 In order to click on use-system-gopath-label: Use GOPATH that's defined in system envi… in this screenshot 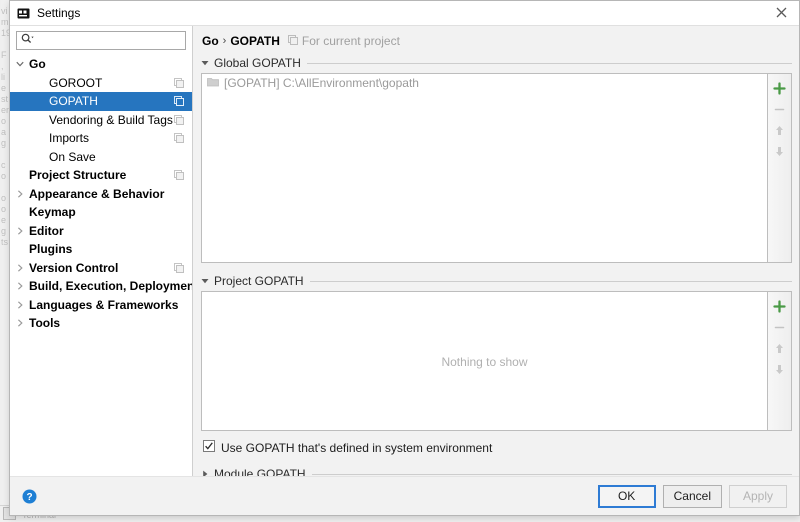, I will do `click(357, 447)`.